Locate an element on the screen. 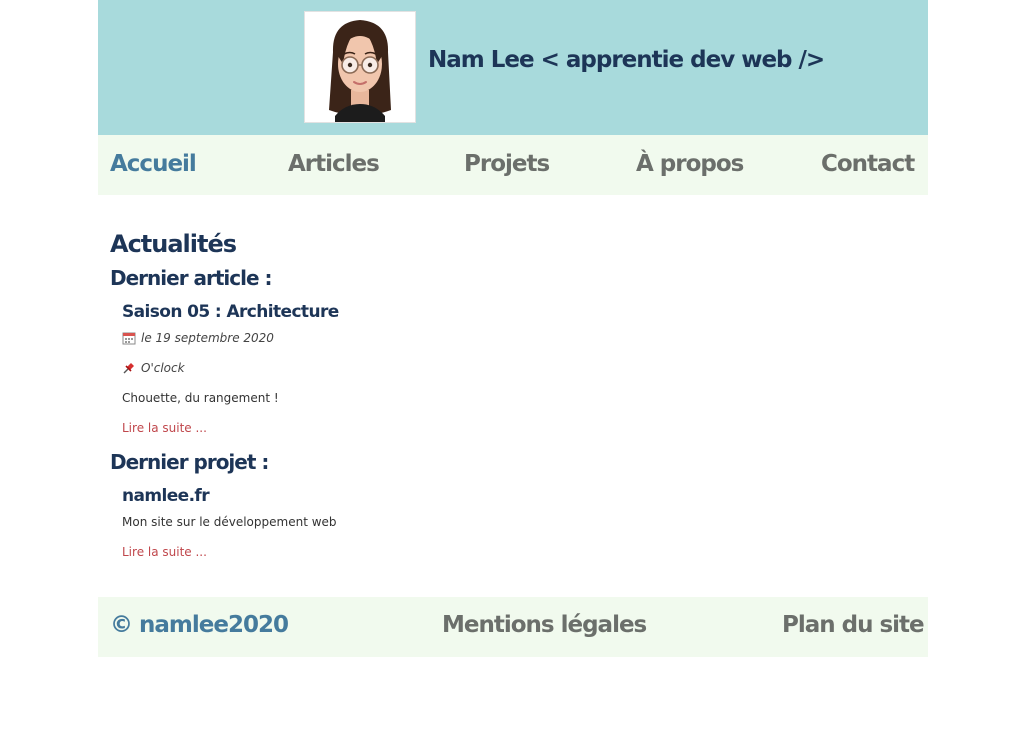 This screenshot has width=1024, height=751. article-date-text: le 19 septembre 2020 is located at coordinates (207, 338).